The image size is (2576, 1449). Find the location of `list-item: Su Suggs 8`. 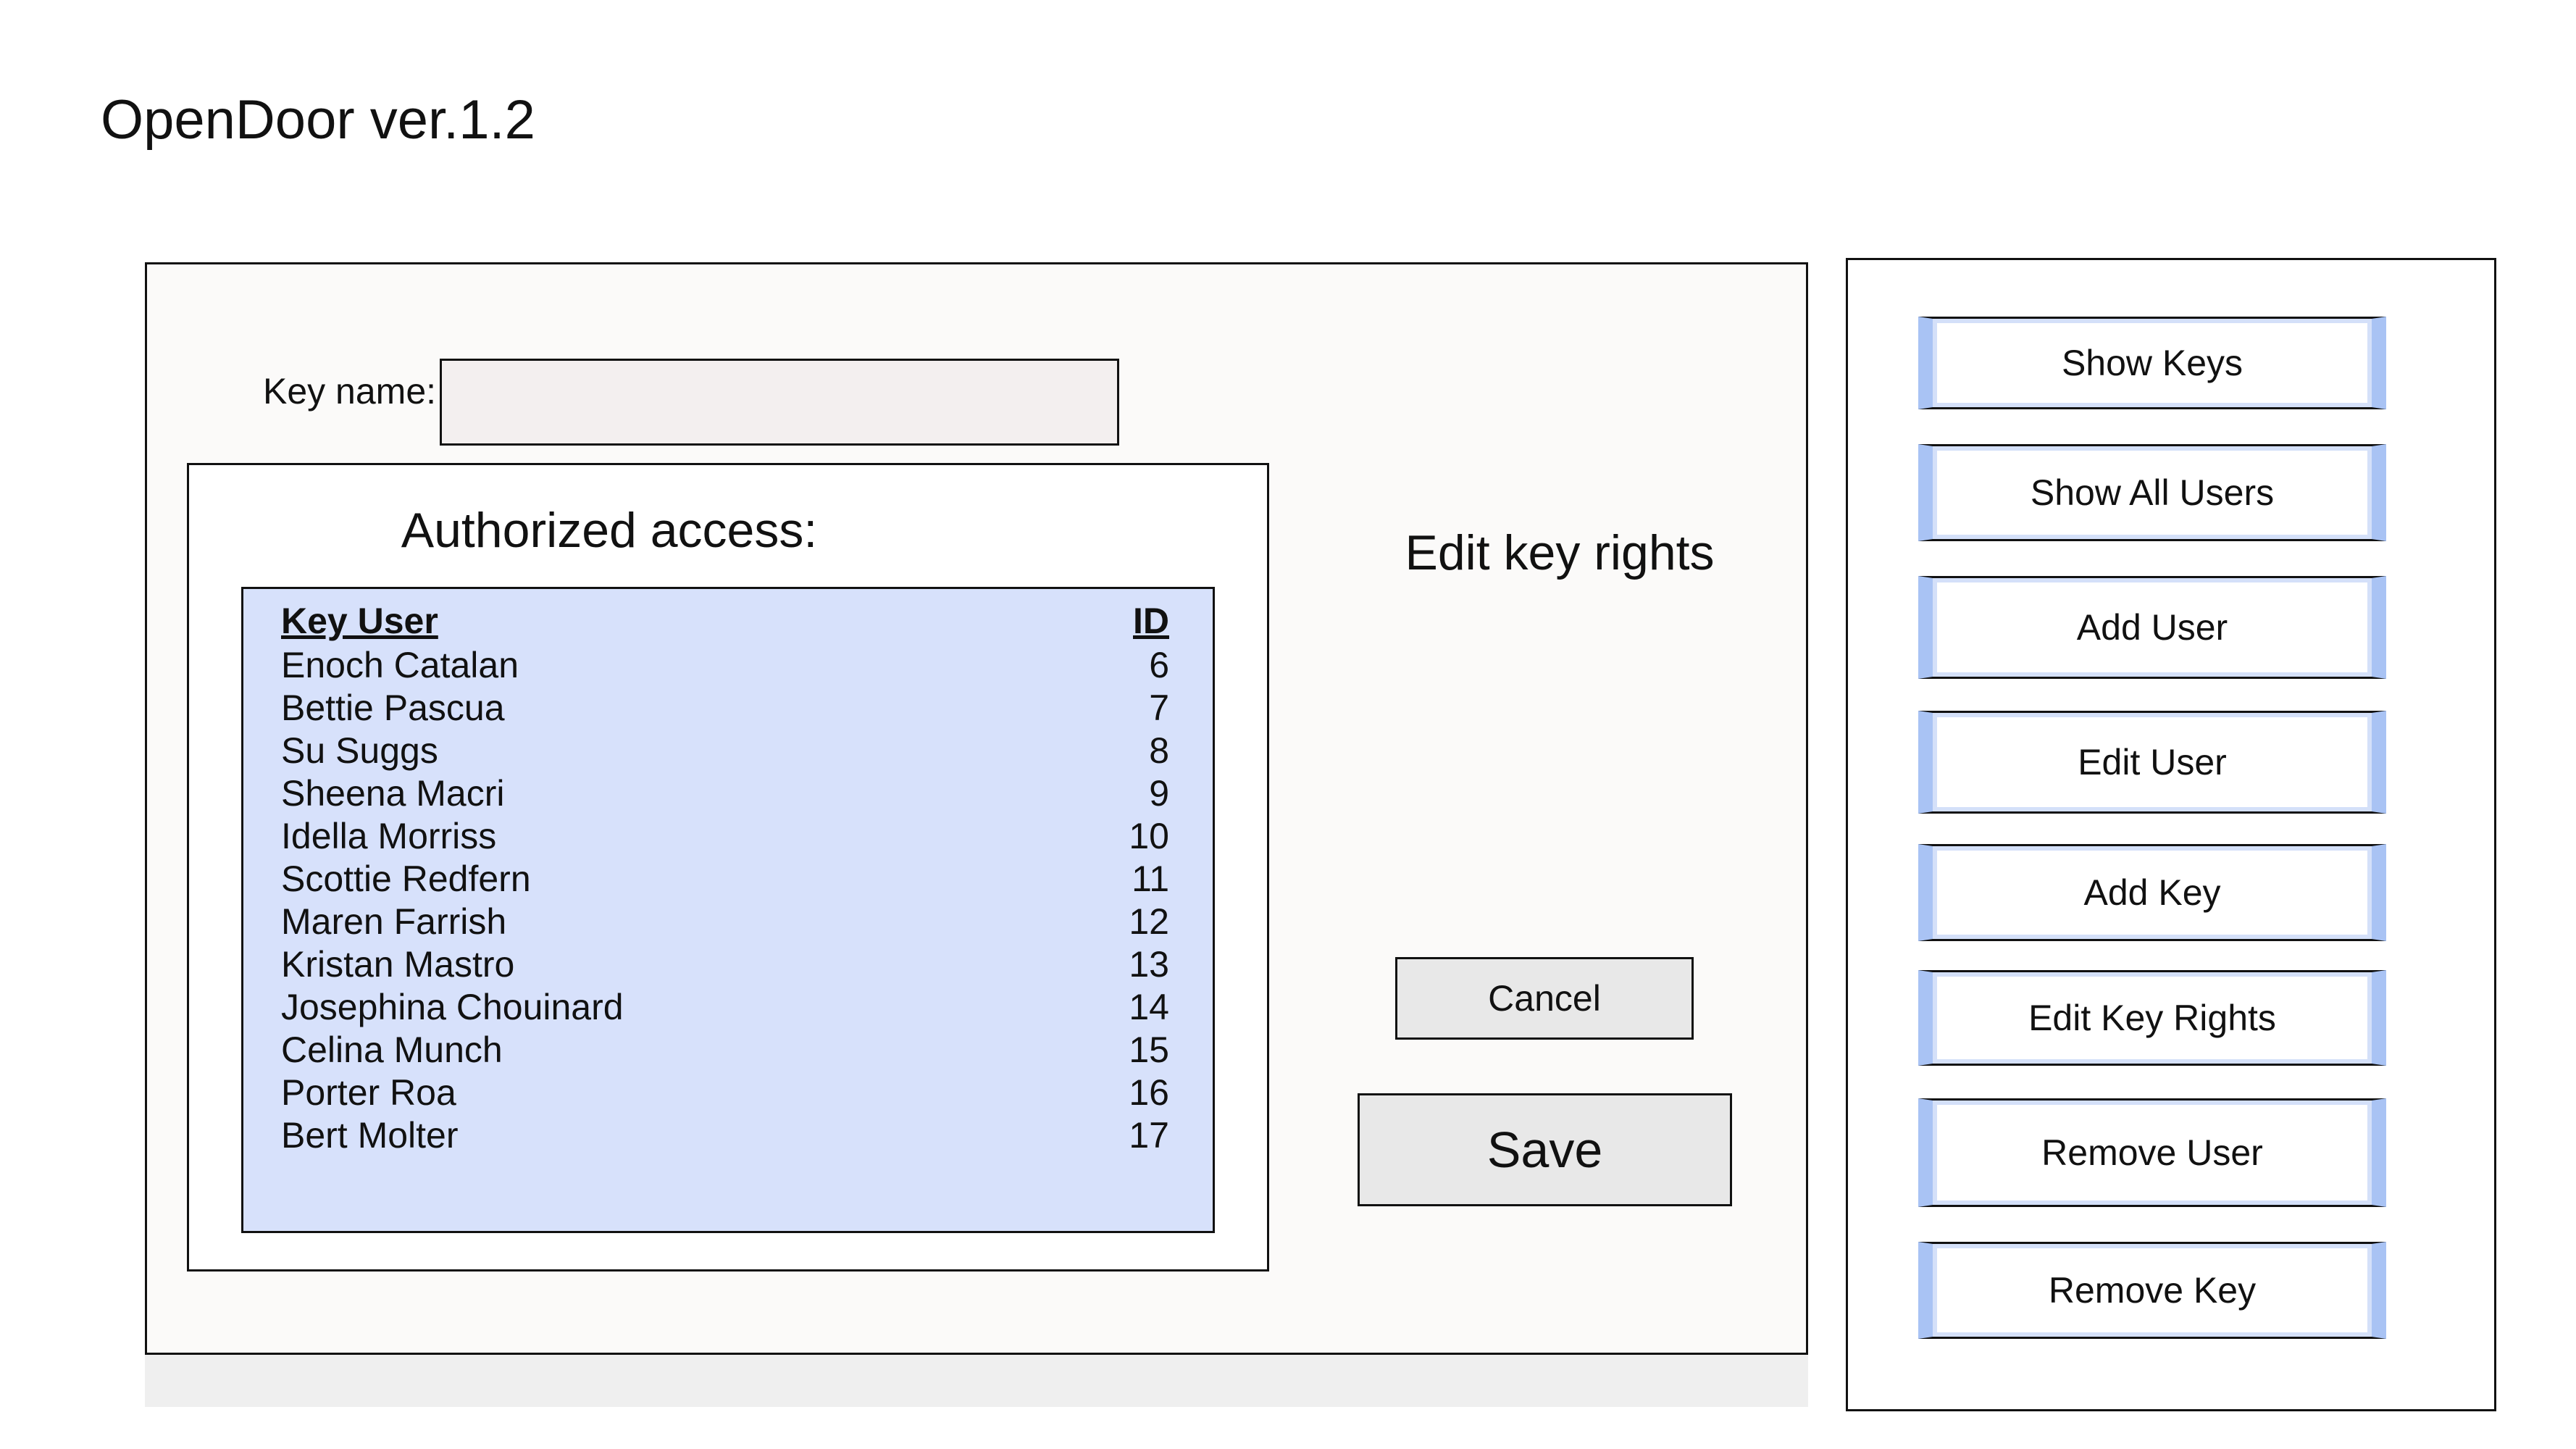

list-item: Su Suggs 8 is located at coordinates (725, 751).